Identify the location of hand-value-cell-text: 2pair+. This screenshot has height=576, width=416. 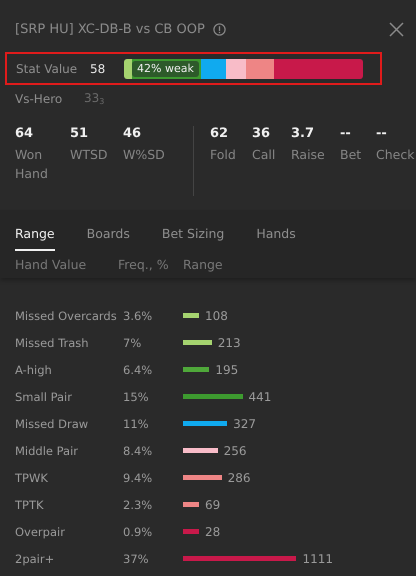
(35, 559).